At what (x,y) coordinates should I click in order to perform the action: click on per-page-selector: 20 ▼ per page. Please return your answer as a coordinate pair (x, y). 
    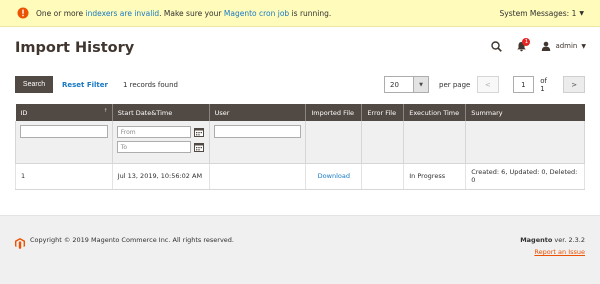
    Looking at the image, I should click on (427, 84).